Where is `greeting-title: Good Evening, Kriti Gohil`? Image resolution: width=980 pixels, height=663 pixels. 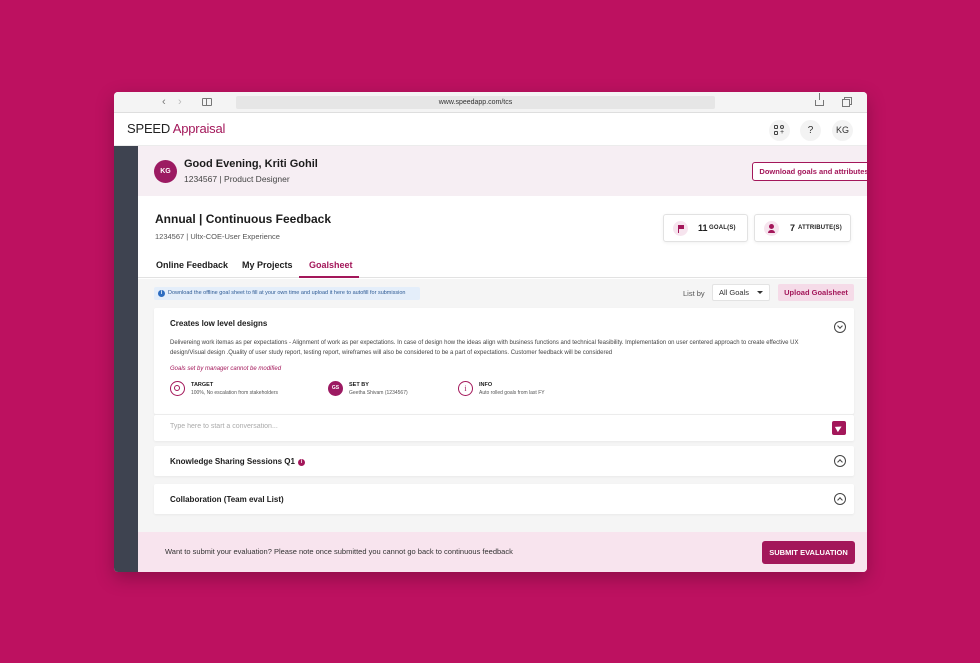
greeting-title: Good Evening, Kriti Gohil is located at coordinates (251, 164).